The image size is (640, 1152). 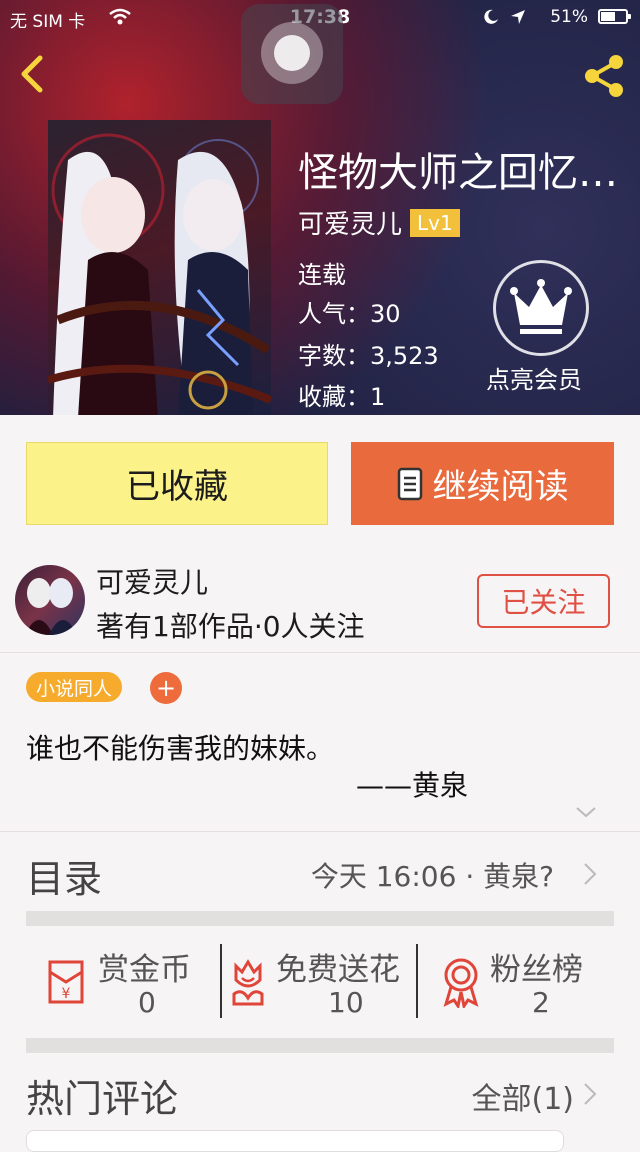 What do you see at coordinates (144, 970) in the screenshot?
I see `reward-coins-label: 赏金币` at bounding box center [144, 970].